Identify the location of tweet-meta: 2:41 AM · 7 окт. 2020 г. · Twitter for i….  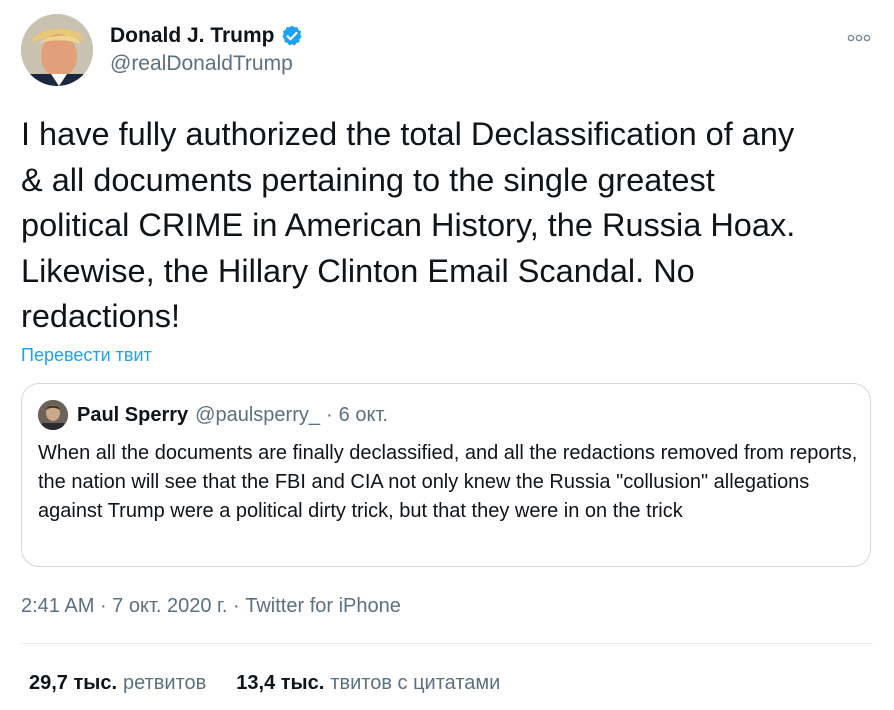
(211, 606).